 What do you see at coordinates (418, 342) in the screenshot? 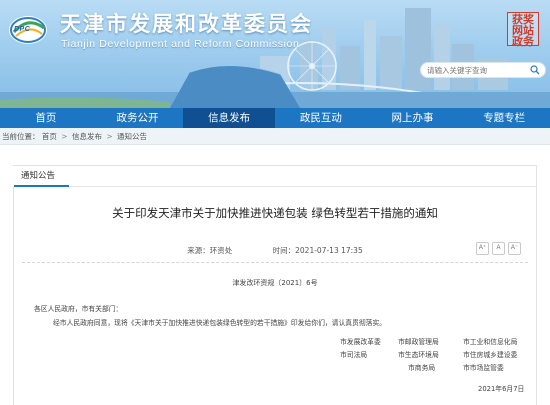
I see `signatory: 市邮政管理局` at bounding box center [418, 342].